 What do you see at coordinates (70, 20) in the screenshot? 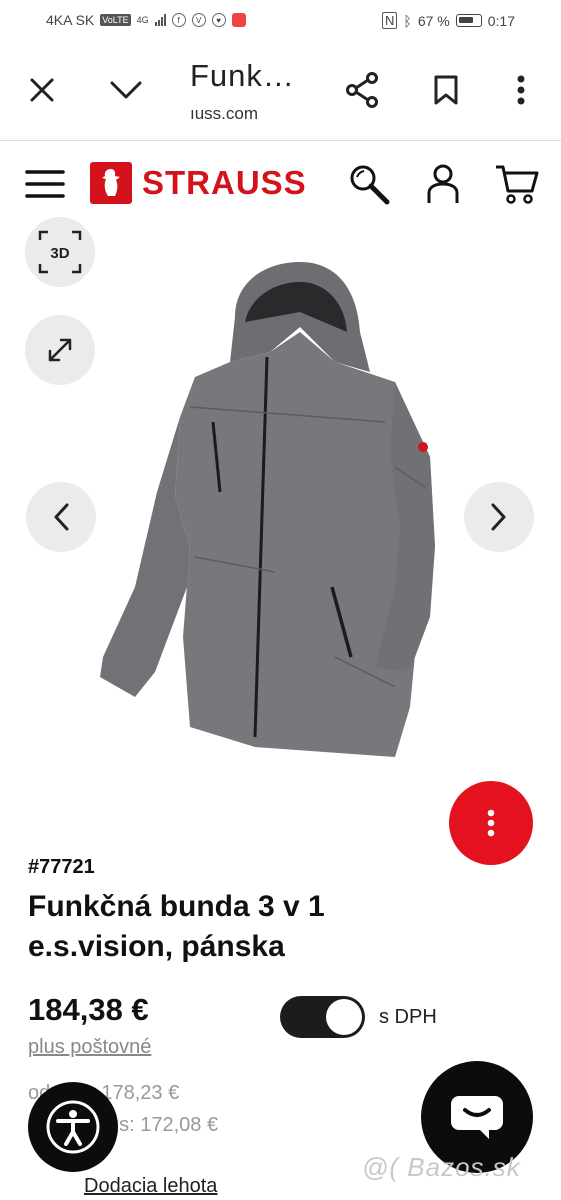
I see `carrier-name: 4KA SK` at bounding box center [70, 20].